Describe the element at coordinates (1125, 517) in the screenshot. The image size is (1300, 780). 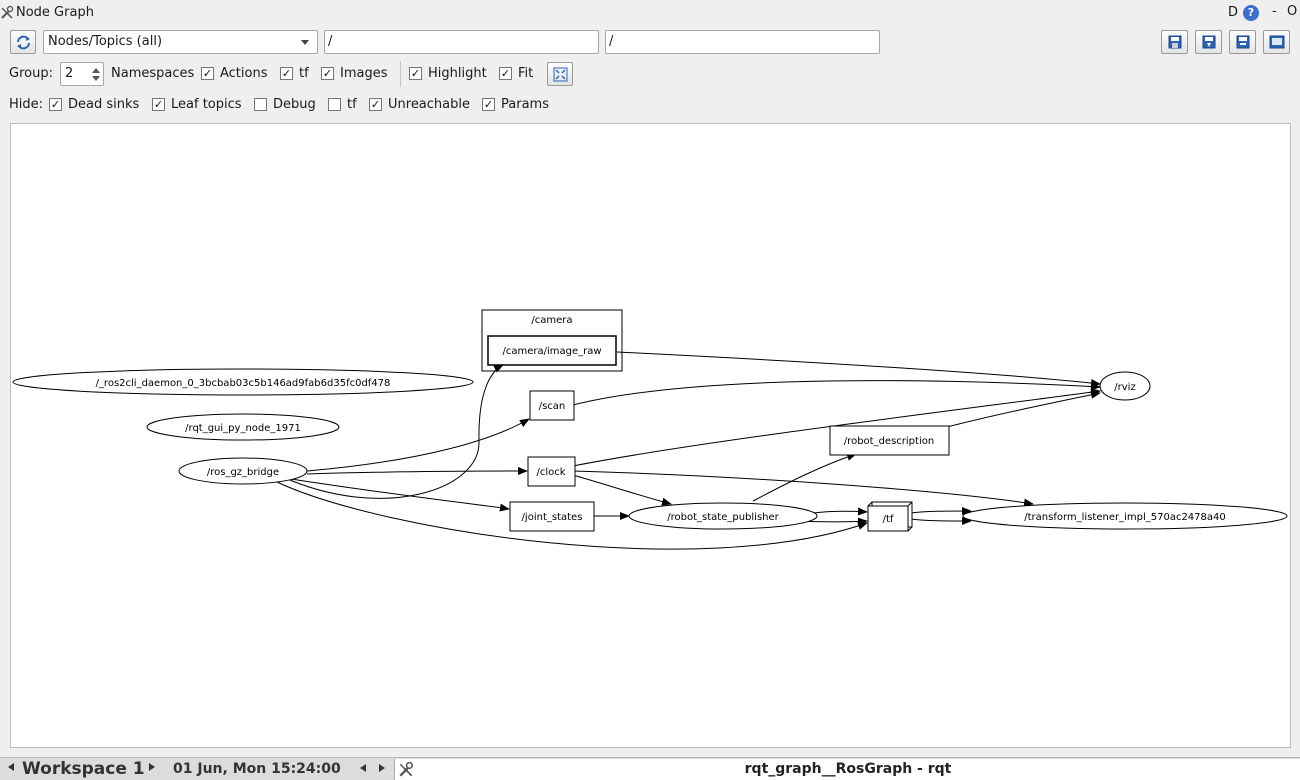
I see `node-transform-listener-label: /transform_listener_impl_570ac2478a40` at that location.